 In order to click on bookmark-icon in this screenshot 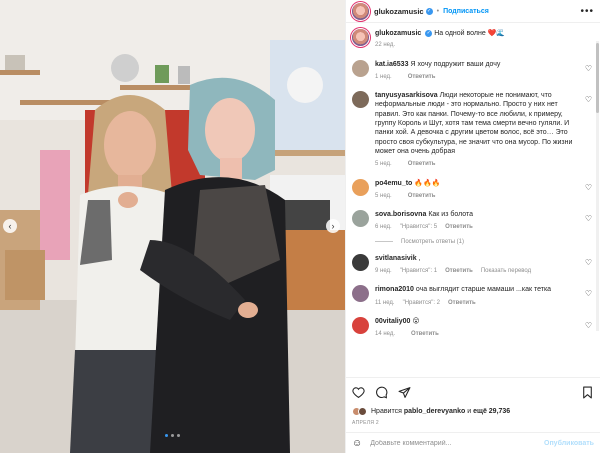, I will do `click(587, 392)`.